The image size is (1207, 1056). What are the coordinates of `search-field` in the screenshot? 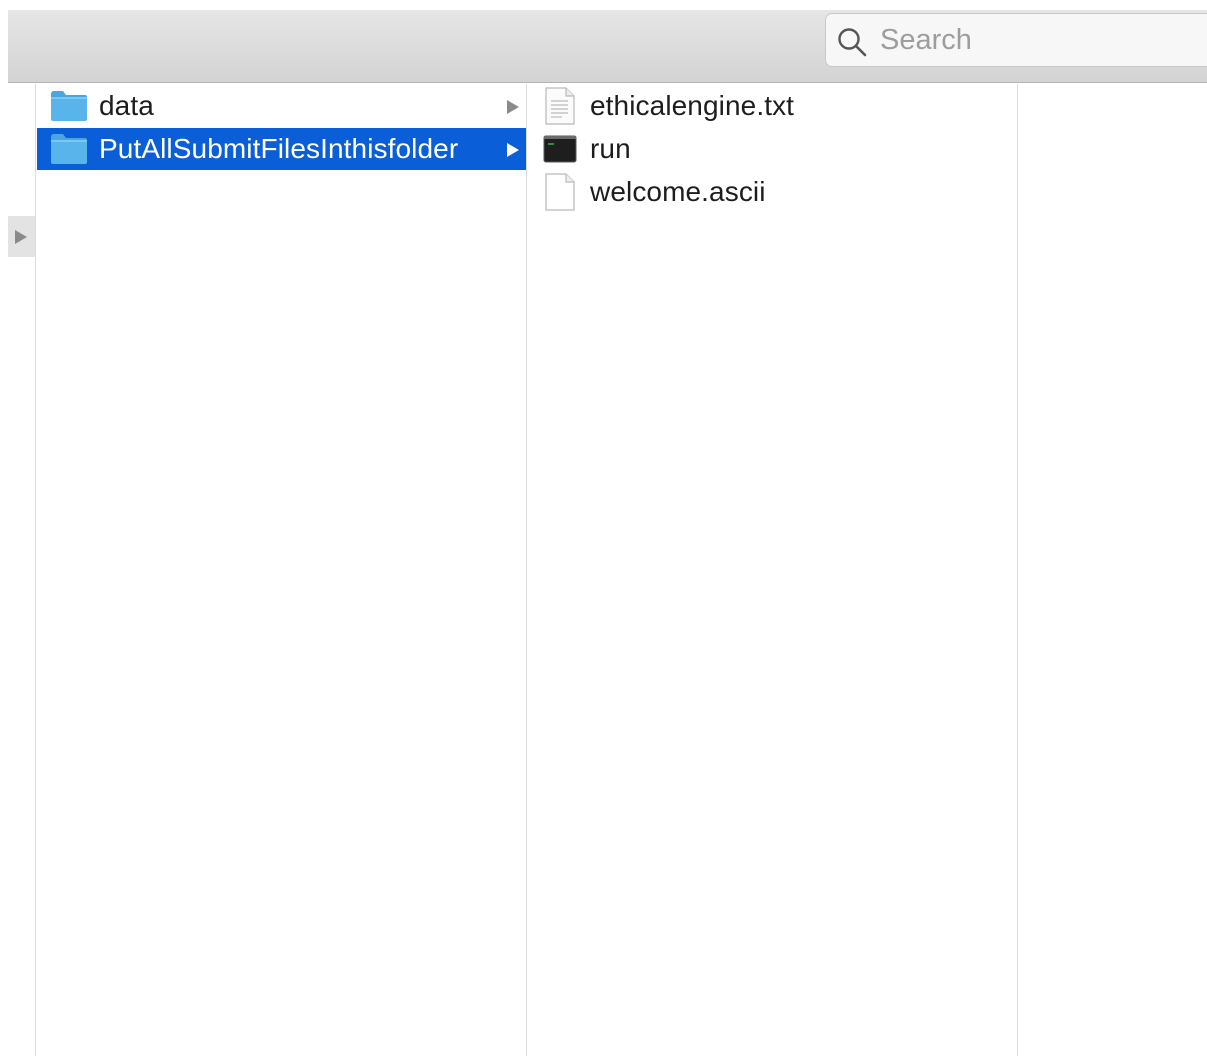 It's located at (1016, 40).